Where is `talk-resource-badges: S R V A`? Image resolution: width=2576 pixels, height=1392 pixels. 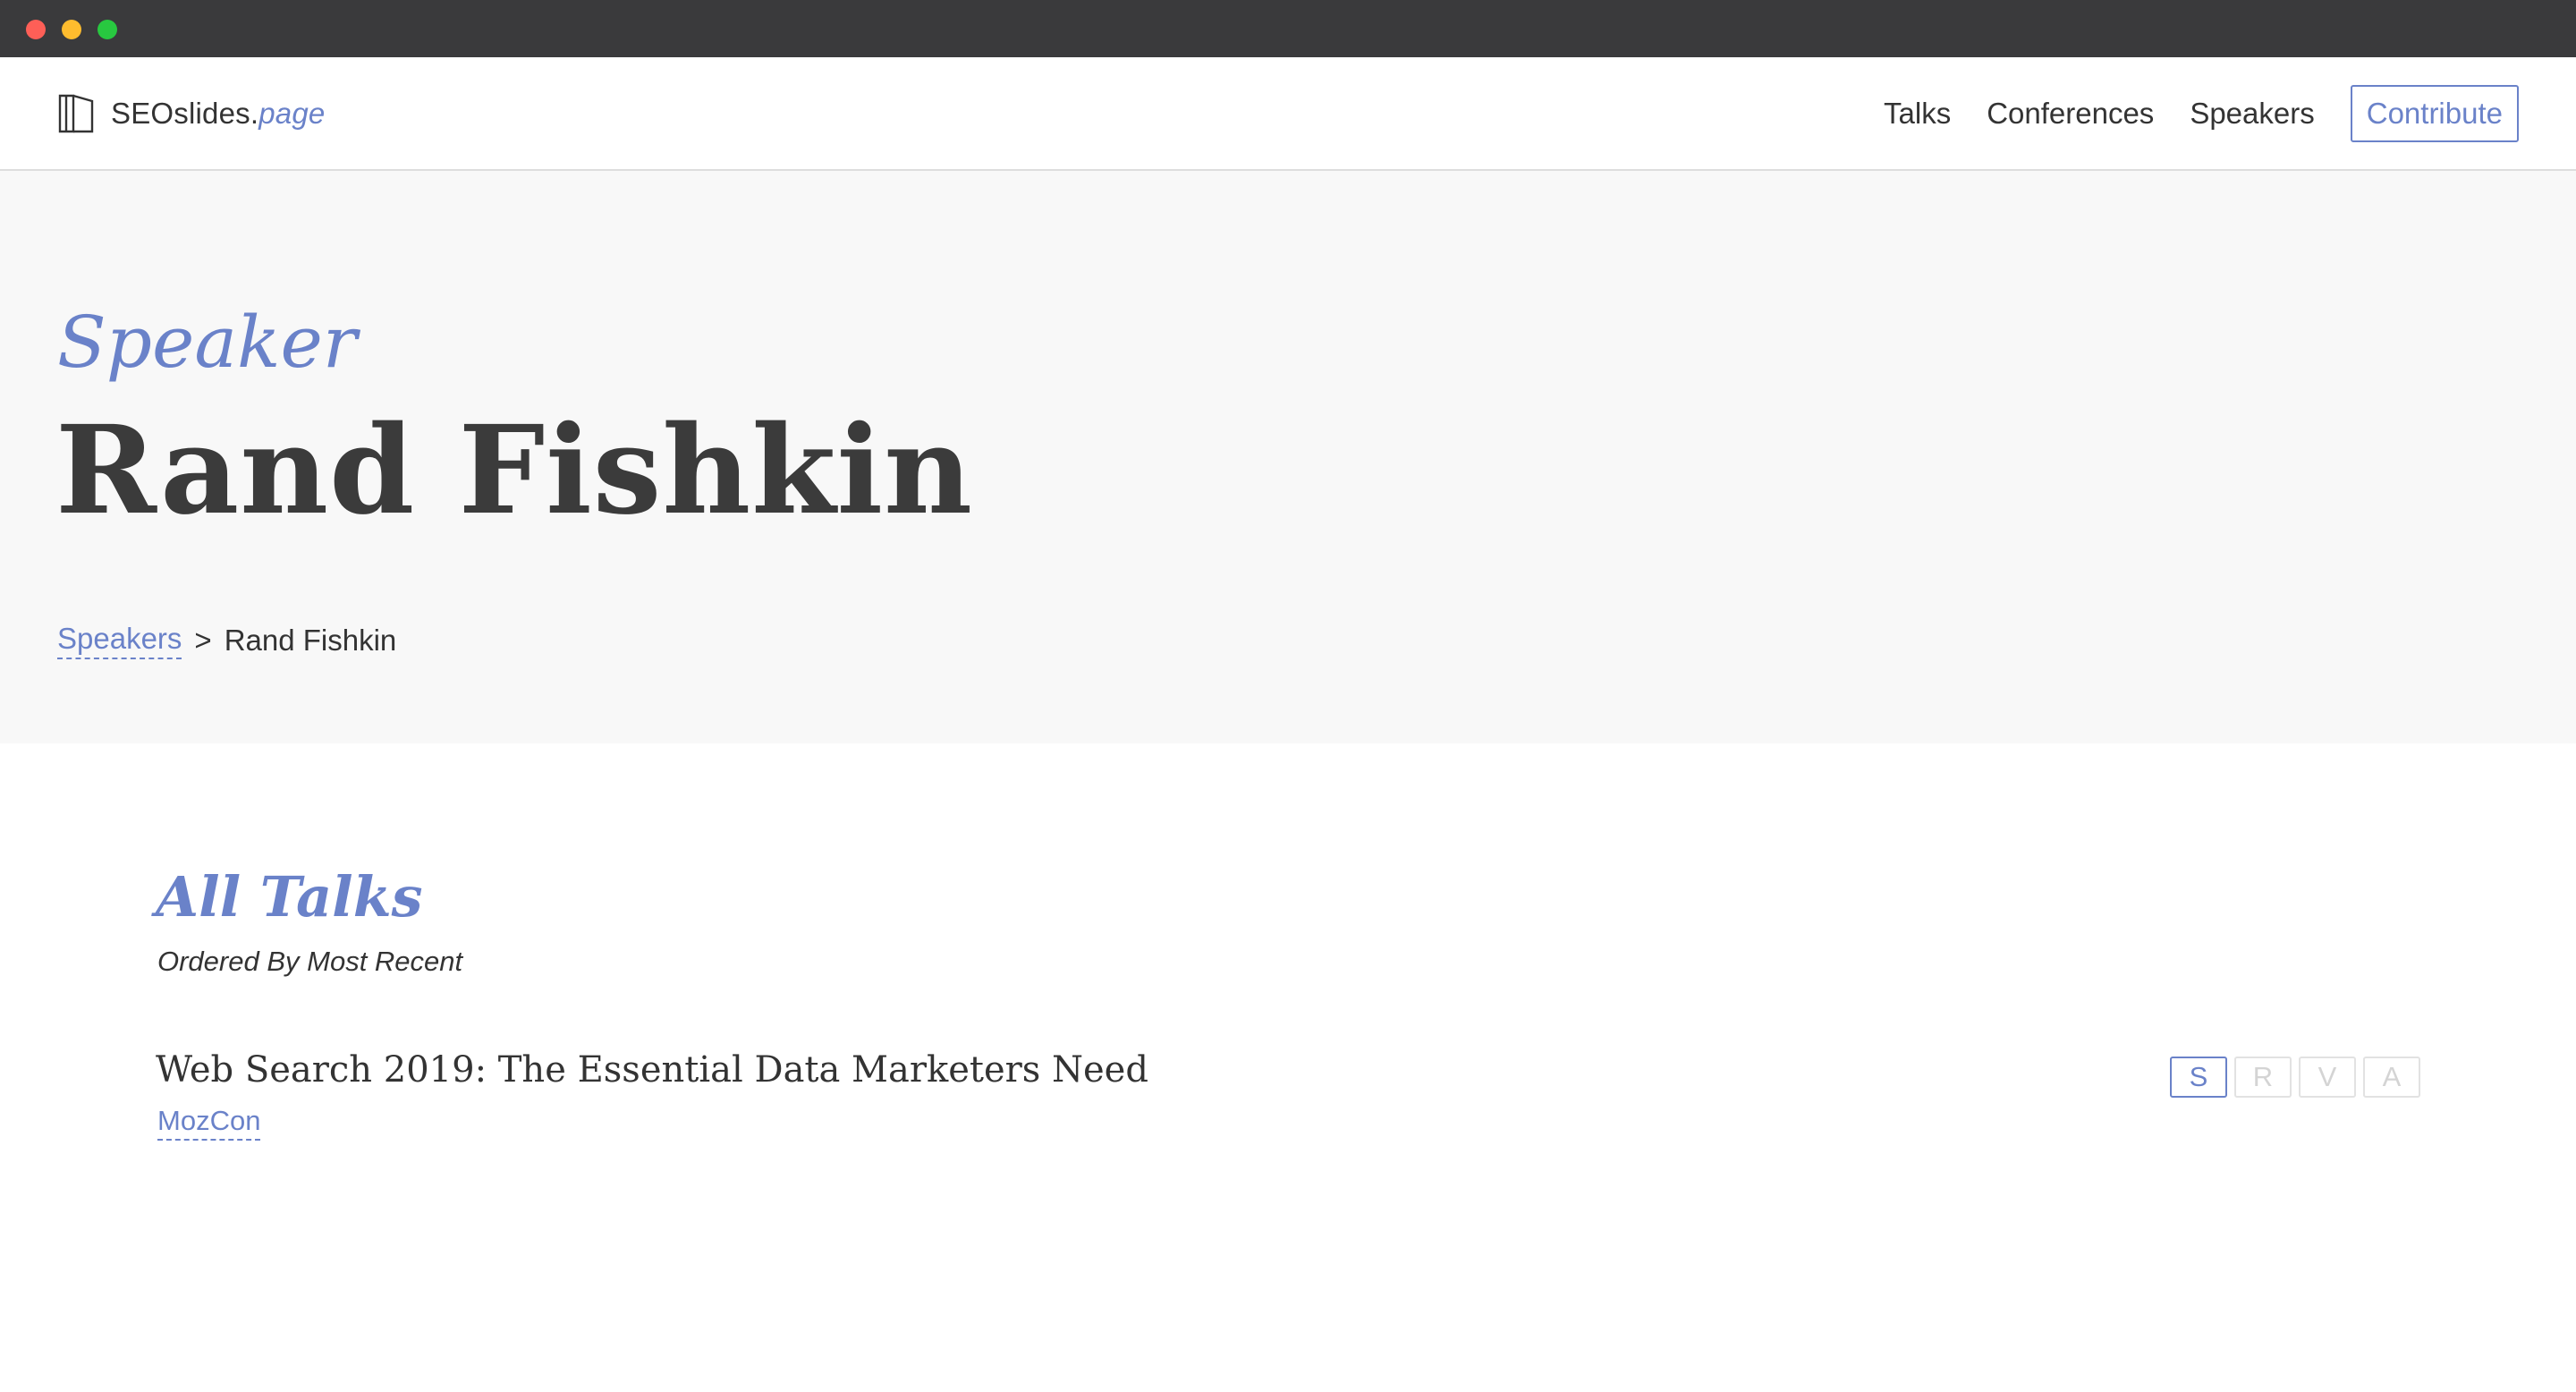
talk-resource-badges: S R V A is located at coordinates (2295, 1077).